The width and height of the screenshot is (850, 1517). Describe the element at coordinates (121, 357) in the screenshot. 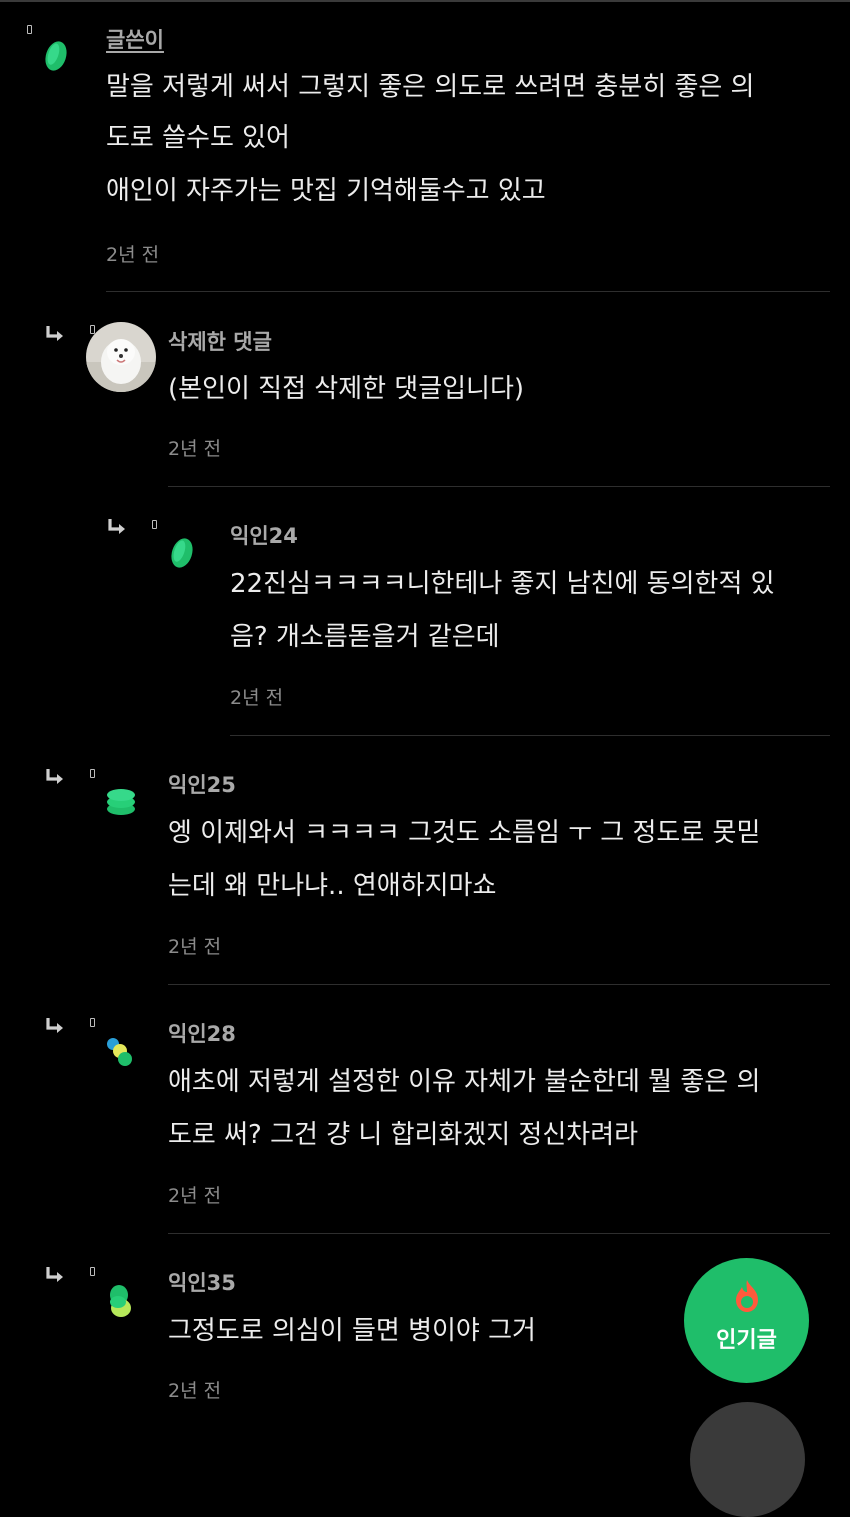

I see `dog-avatar` at that location.